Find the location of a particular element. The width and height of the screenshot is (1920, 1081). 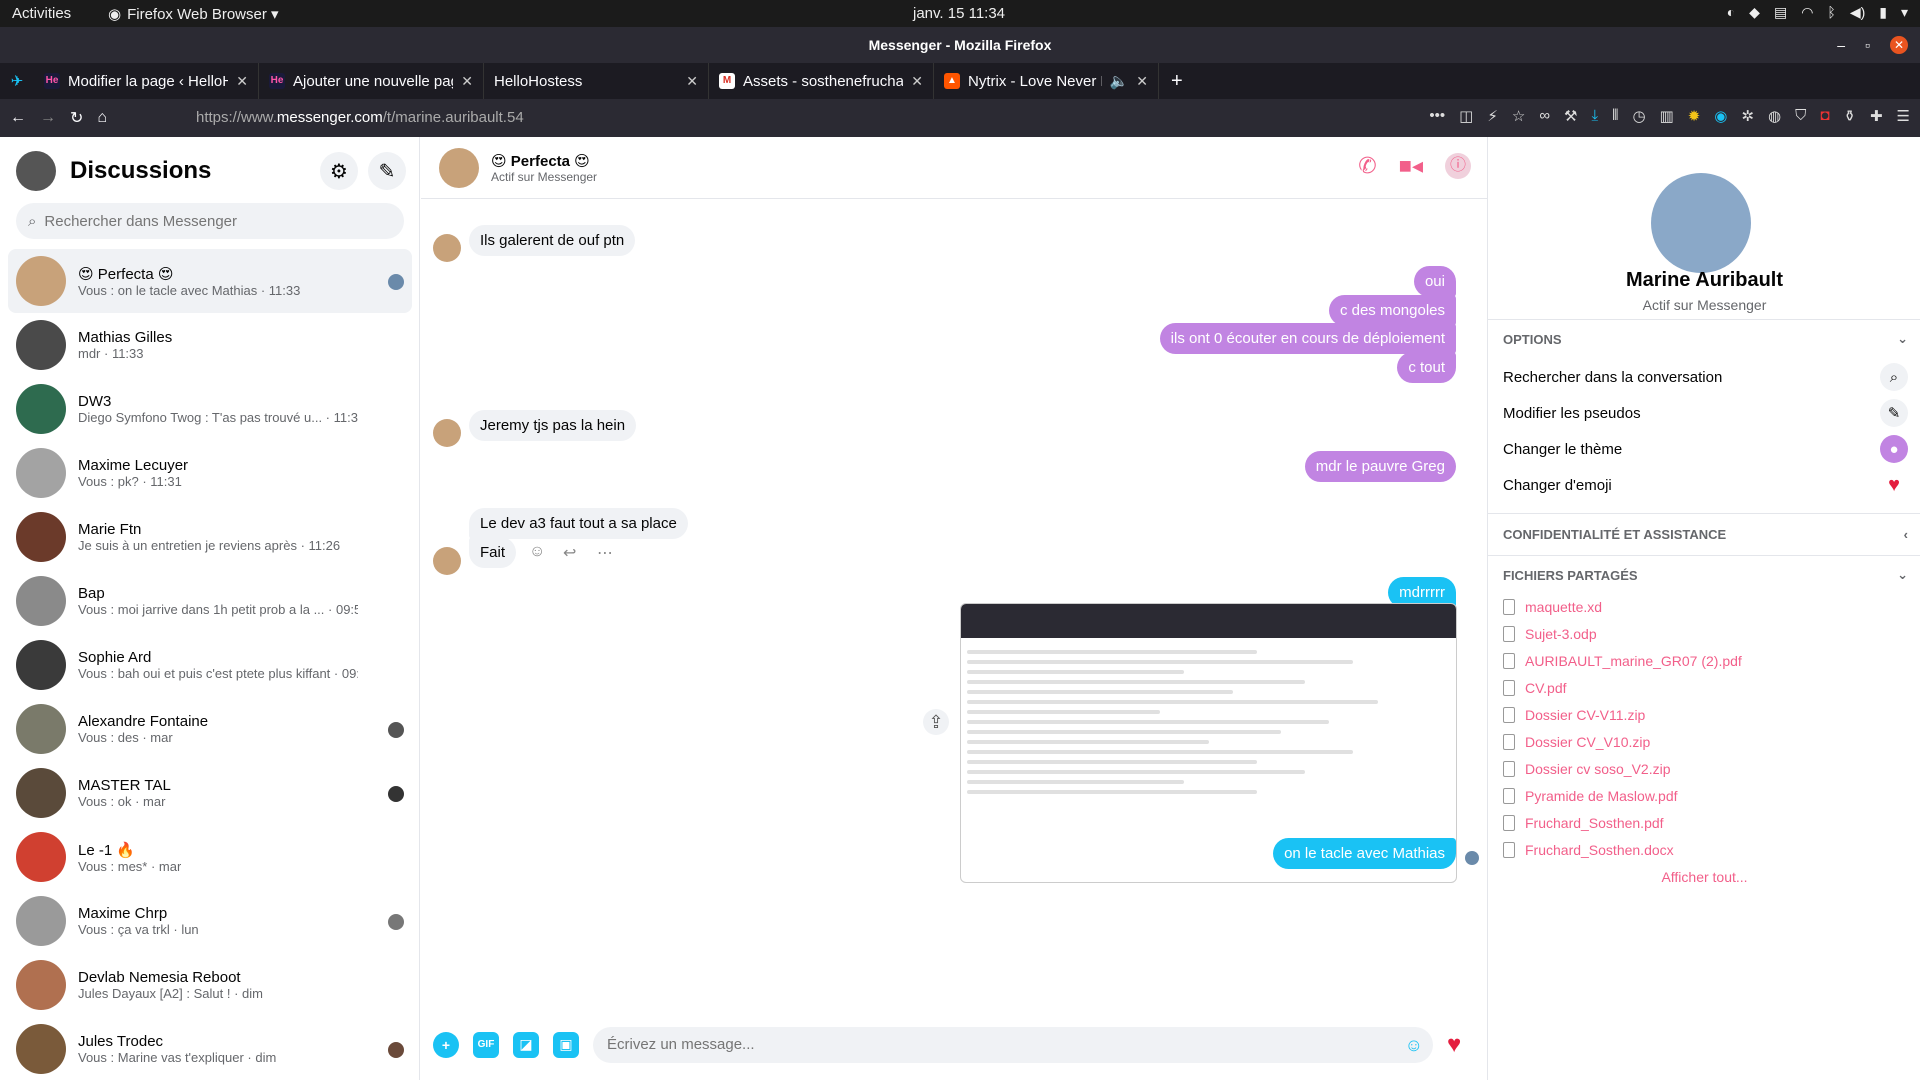

messenger-search: ⌕ is located at coordinates (210, 221).